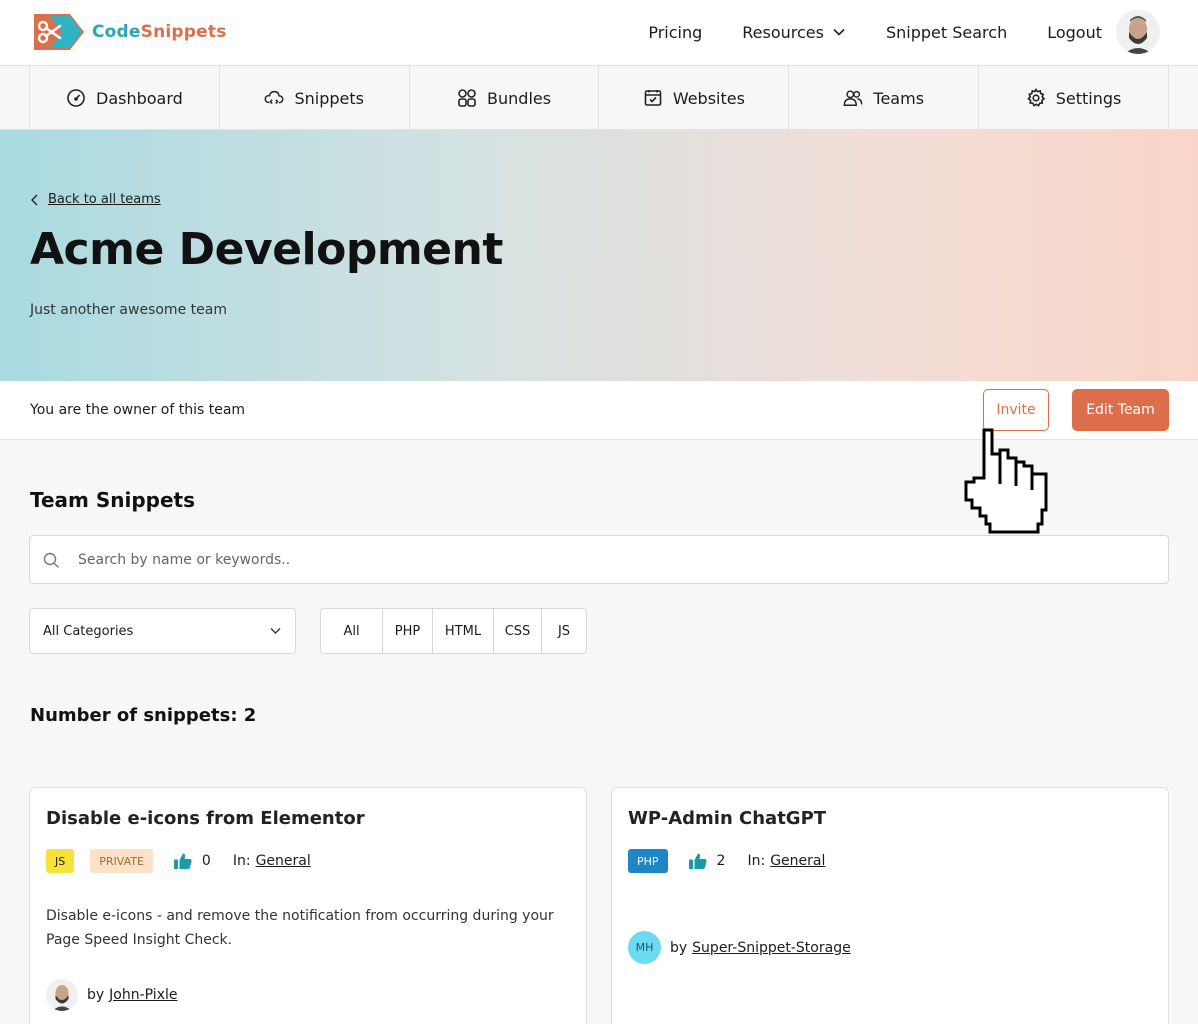  I want to click on likes-count: 2, so click(721, 861).